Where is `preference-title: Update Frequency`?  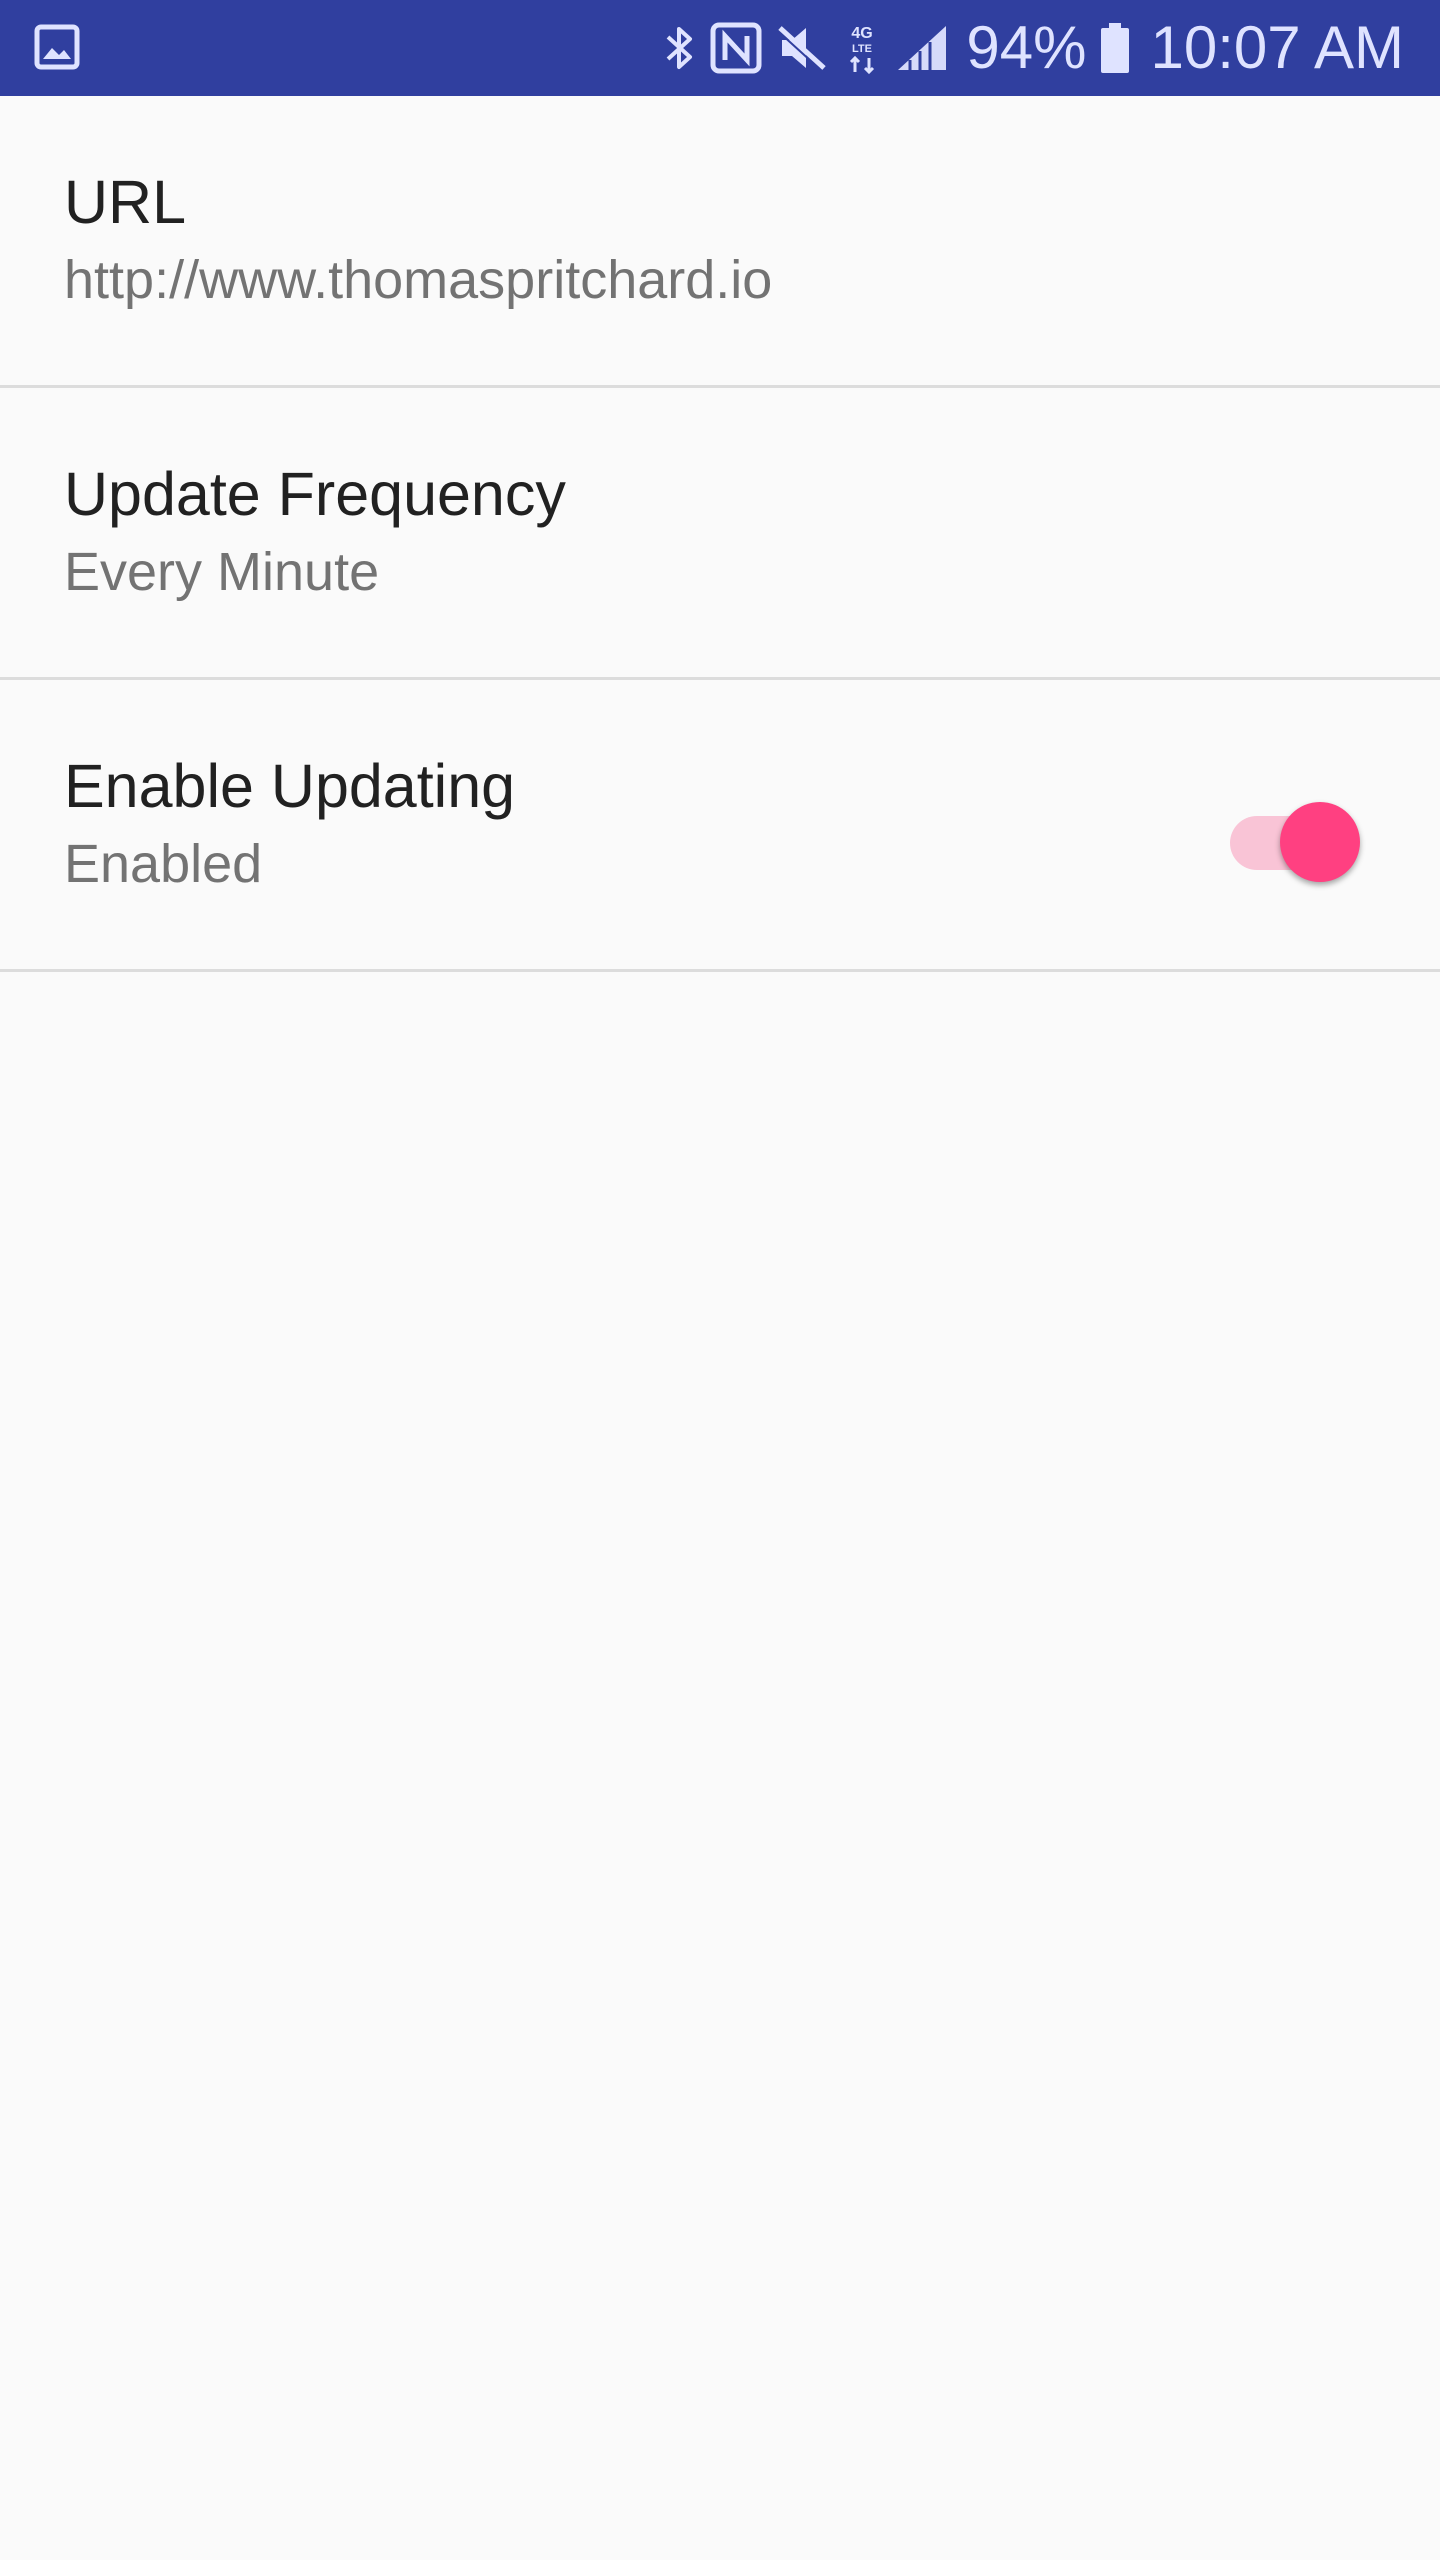
preference-title: Update Frequency is located at coordinates (315, 494).